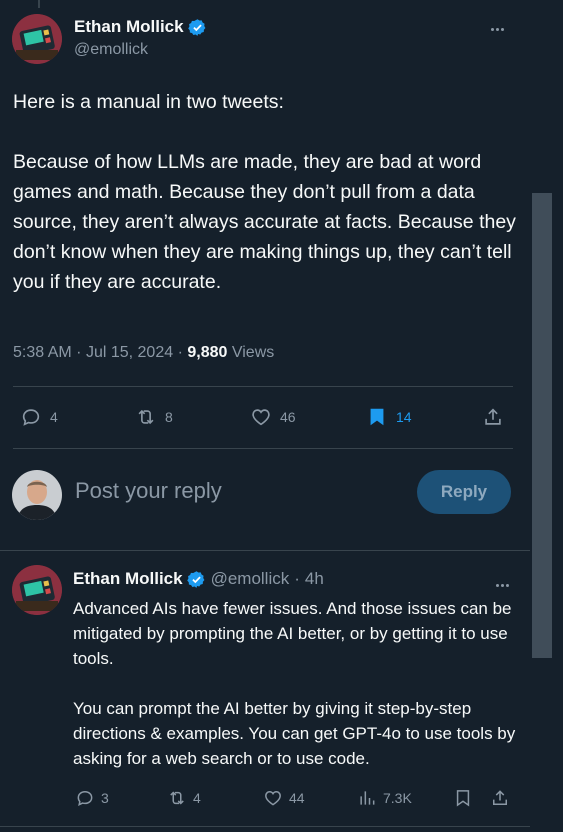 The width and height of the screenshot is (563, 832). Describe the element at coordinates (37, 39) in the screenshot. I see `author-avatar` at that location.